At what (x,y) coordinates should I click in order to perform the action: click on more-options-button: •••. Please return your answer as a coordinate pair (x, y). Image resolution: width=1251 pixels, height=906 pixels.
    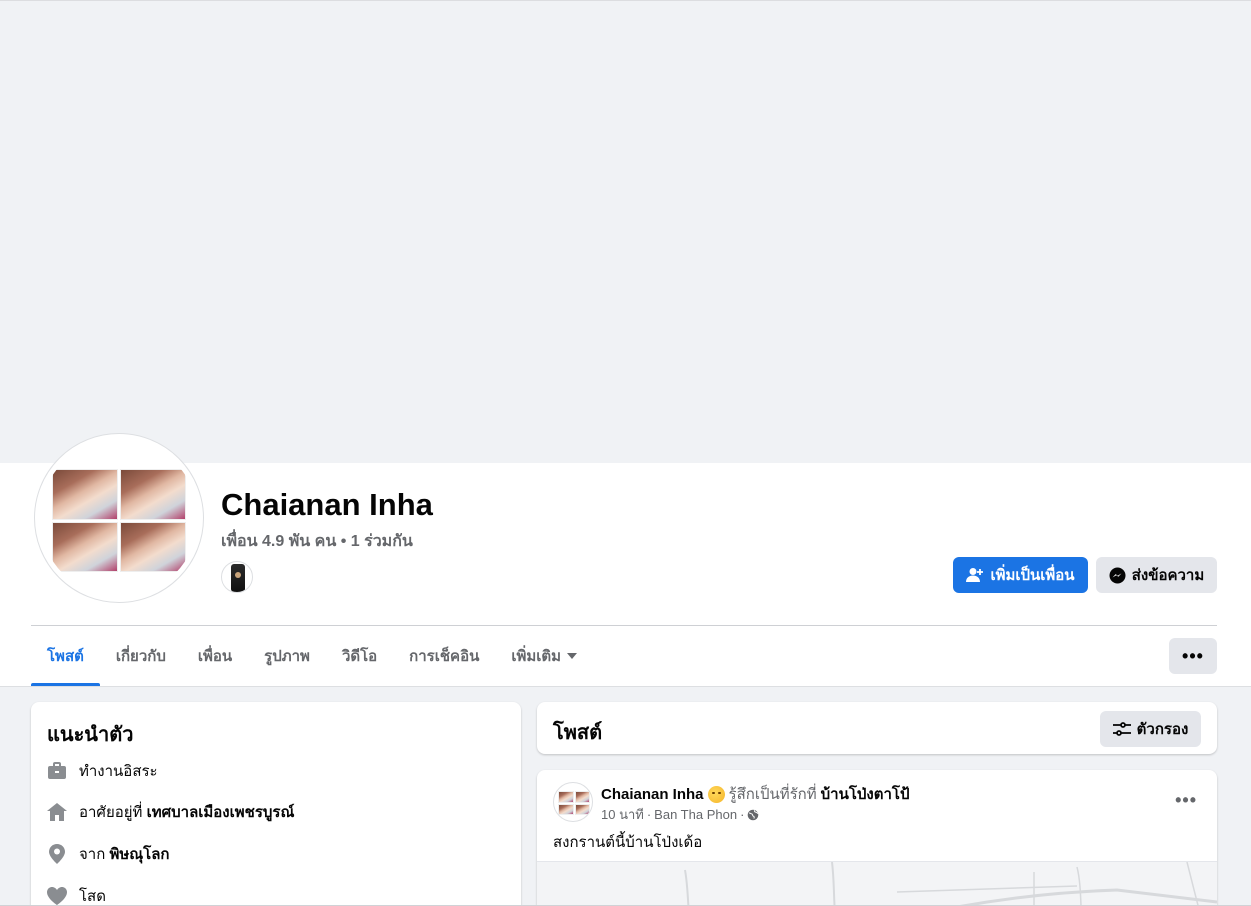
    Looking at the image, I should click on (1193, 656).